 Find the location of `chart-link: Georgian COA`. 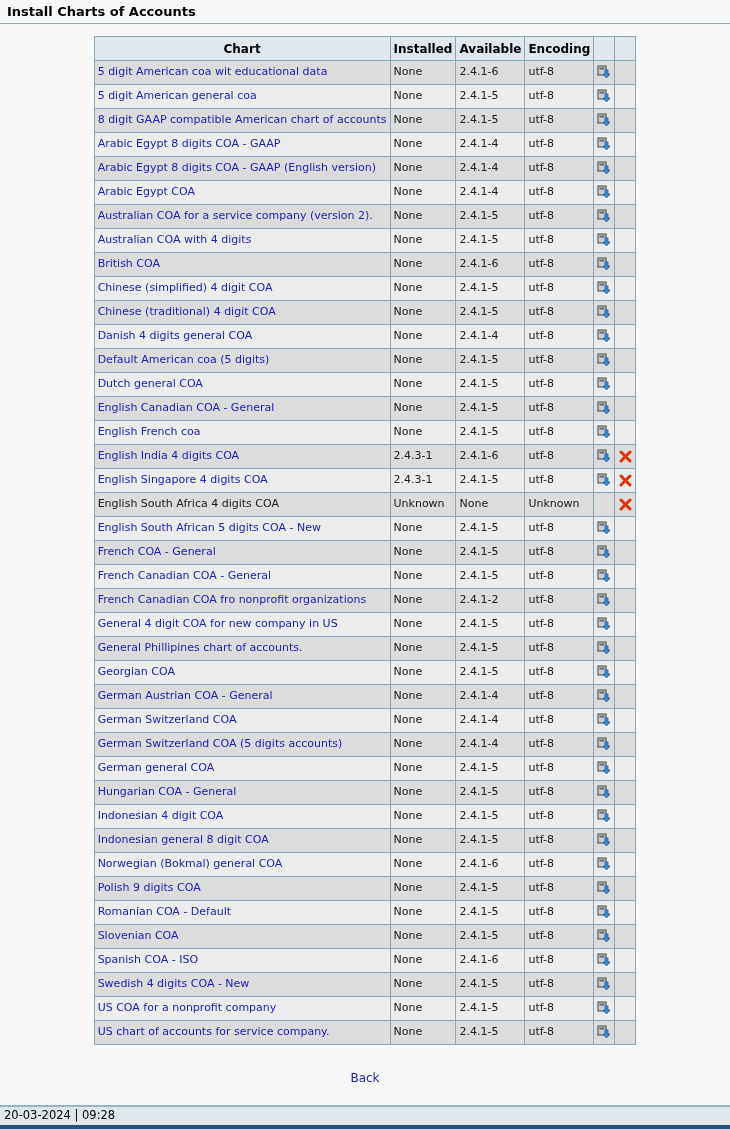

chart-link: Georgian COA is located at coordinates (136, 672).